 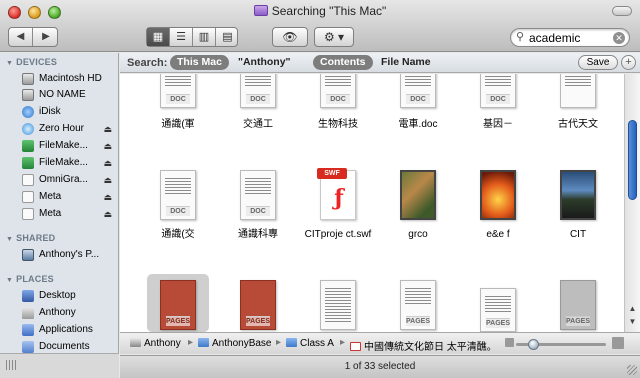 What do you see at coordinates (561, 344) in the screenshot?
I see `icon-size-slider` at bounding box center [561, 344].